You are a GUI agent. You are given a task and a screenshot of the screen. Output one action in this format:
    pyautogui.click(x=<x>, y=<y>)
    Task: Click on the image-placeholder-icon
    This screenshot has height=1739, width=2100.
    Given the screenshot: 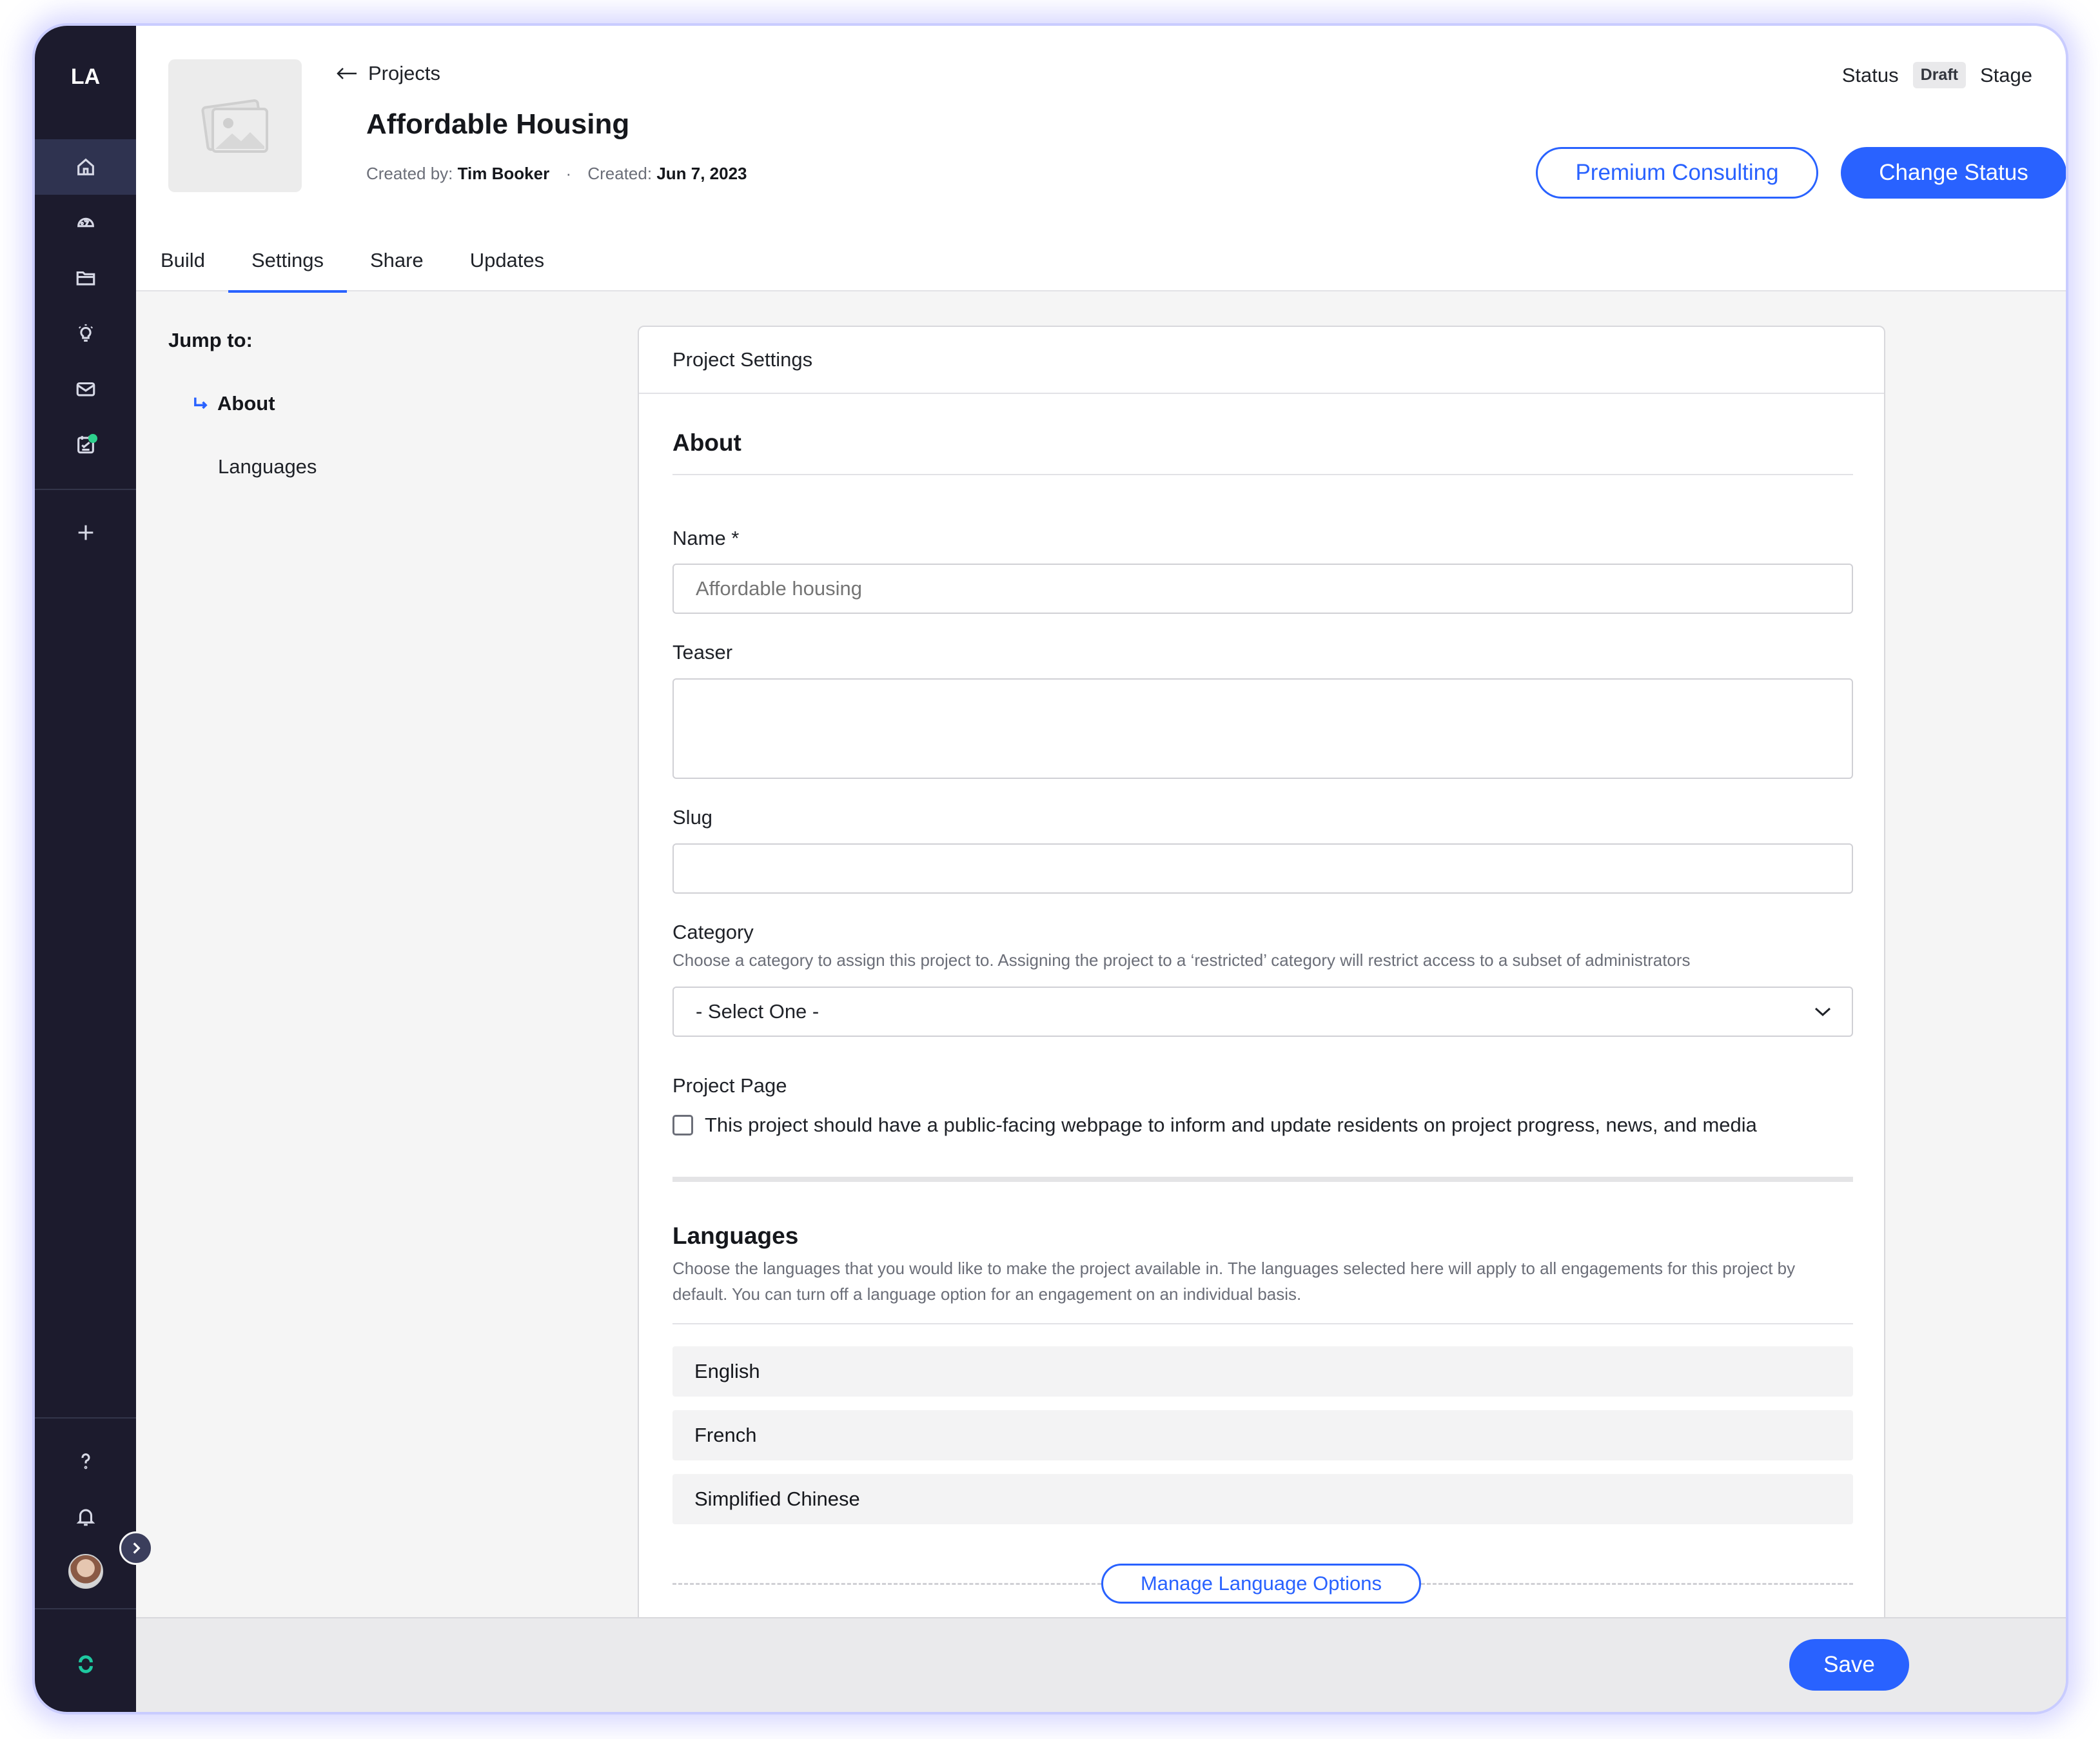 What is the action you would take?
    pyautogui.click(x=234, y=126)
    